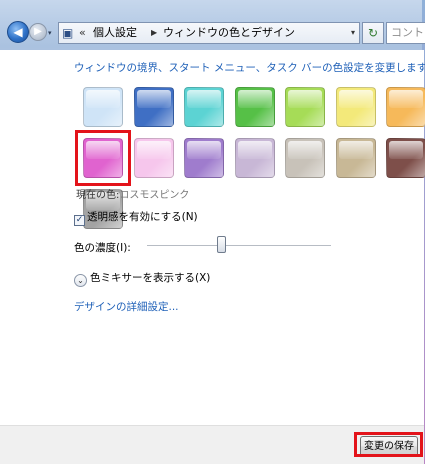  I want to click on navigation-bar: ◀ ▶ ▾ ▣ « 個人設定 ▶ ウィンドウの色とデザイン ▾ ↻ コントロ, so click(212, 33).